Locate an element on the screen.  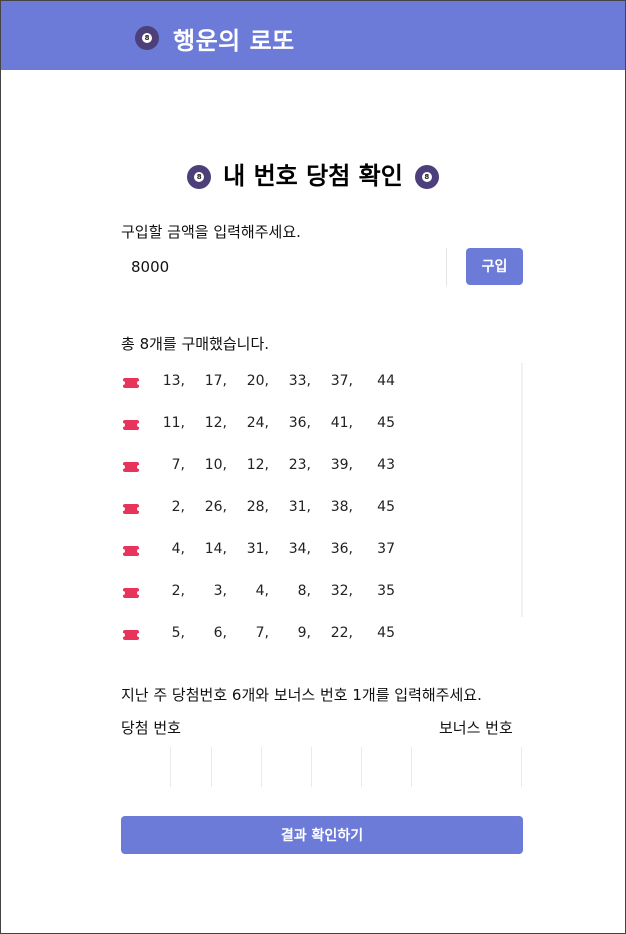
page-title: 8 내 번호 당첨 확인 8 is located at coordinates (313, 173).